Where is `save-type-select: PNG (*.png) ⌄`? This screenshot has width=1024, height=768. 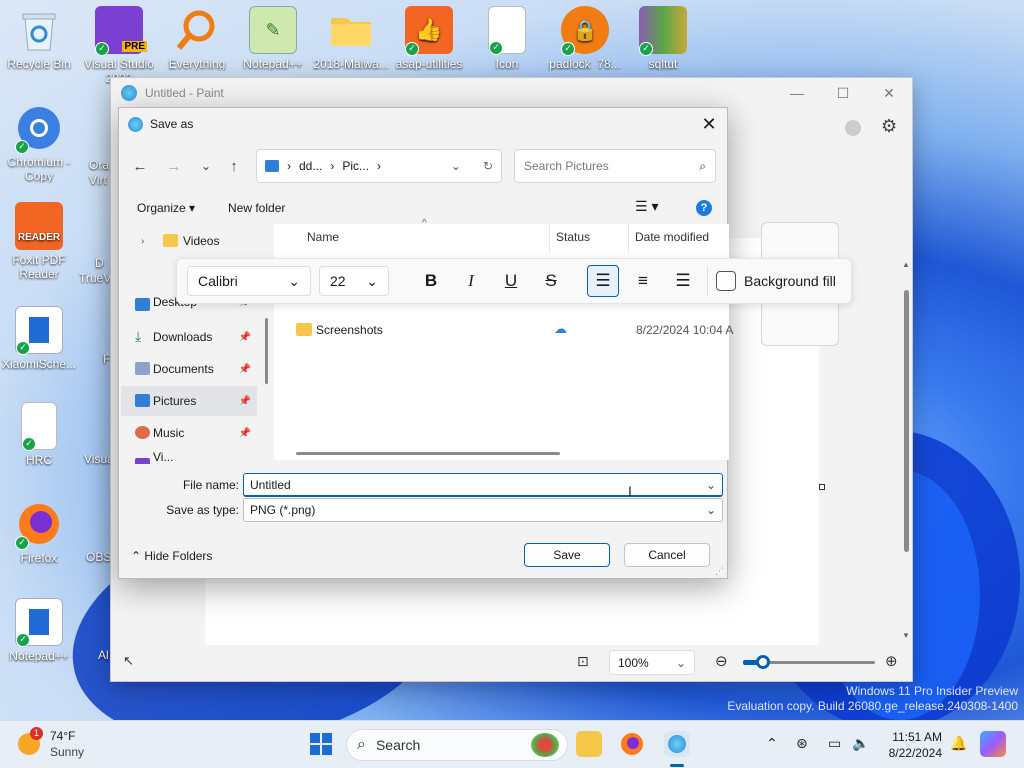
save-type-select: PNG (*.png) ⌄ is located at coordinates (483, 510).